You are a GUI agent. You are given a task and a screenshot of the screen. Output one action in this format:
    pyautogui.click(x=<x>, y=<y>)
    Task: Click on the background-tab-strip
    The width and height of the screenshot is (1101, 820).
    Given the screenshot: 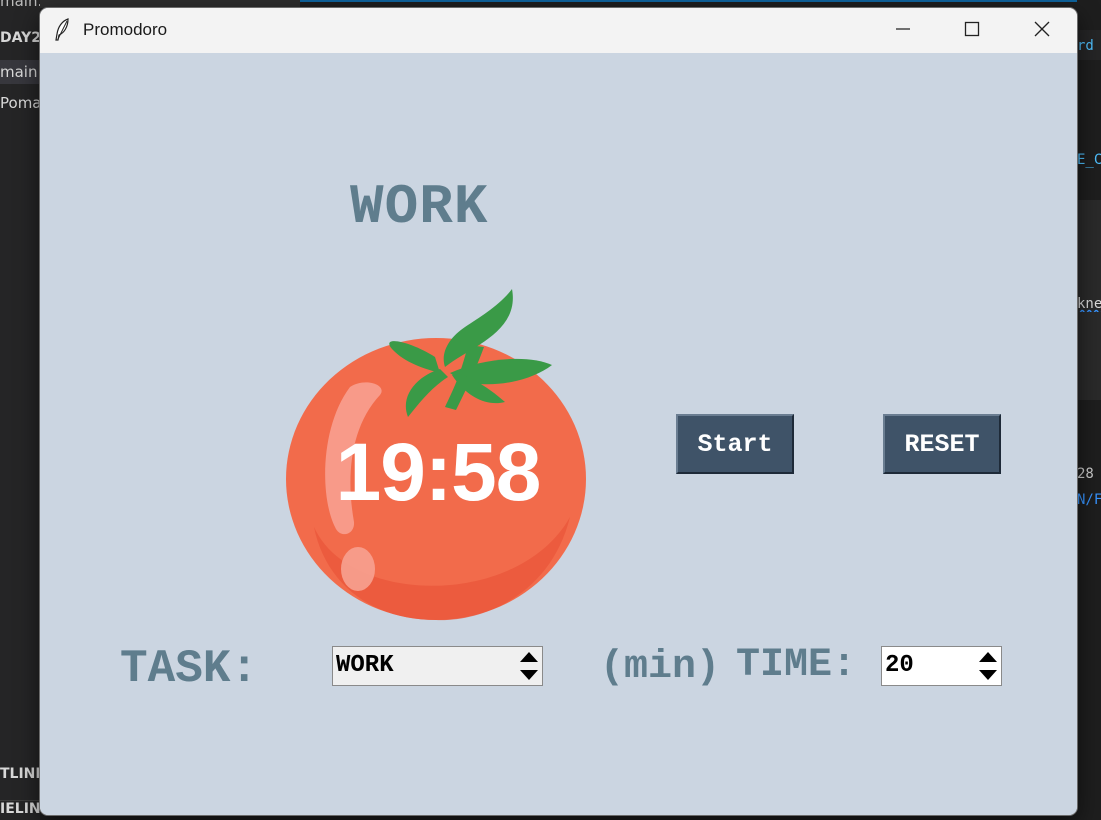 What is the action you would take?
    pyautogui.click(x=170, y=4)
    